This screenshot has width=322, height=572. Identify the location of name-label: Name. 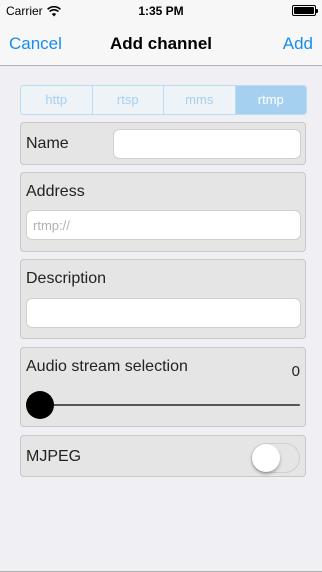
(47, 143).